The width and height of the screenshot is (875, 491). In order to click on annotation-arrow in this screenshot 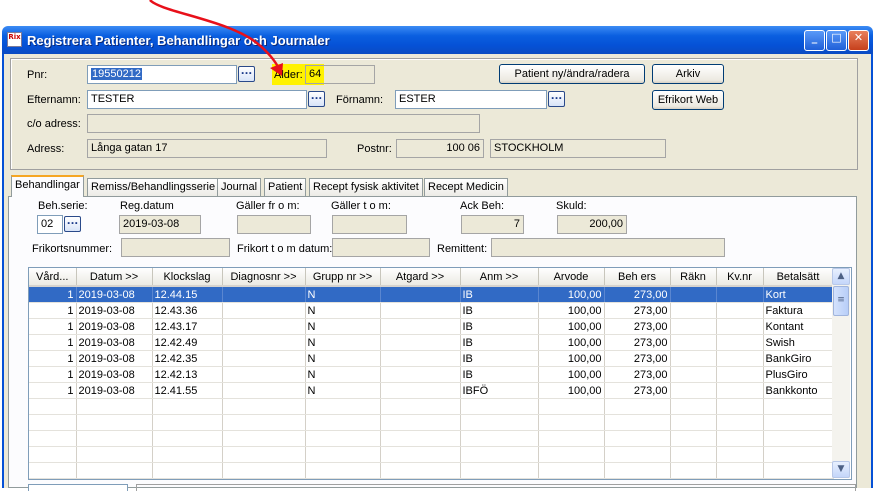, I will do `click(216, 38)`.